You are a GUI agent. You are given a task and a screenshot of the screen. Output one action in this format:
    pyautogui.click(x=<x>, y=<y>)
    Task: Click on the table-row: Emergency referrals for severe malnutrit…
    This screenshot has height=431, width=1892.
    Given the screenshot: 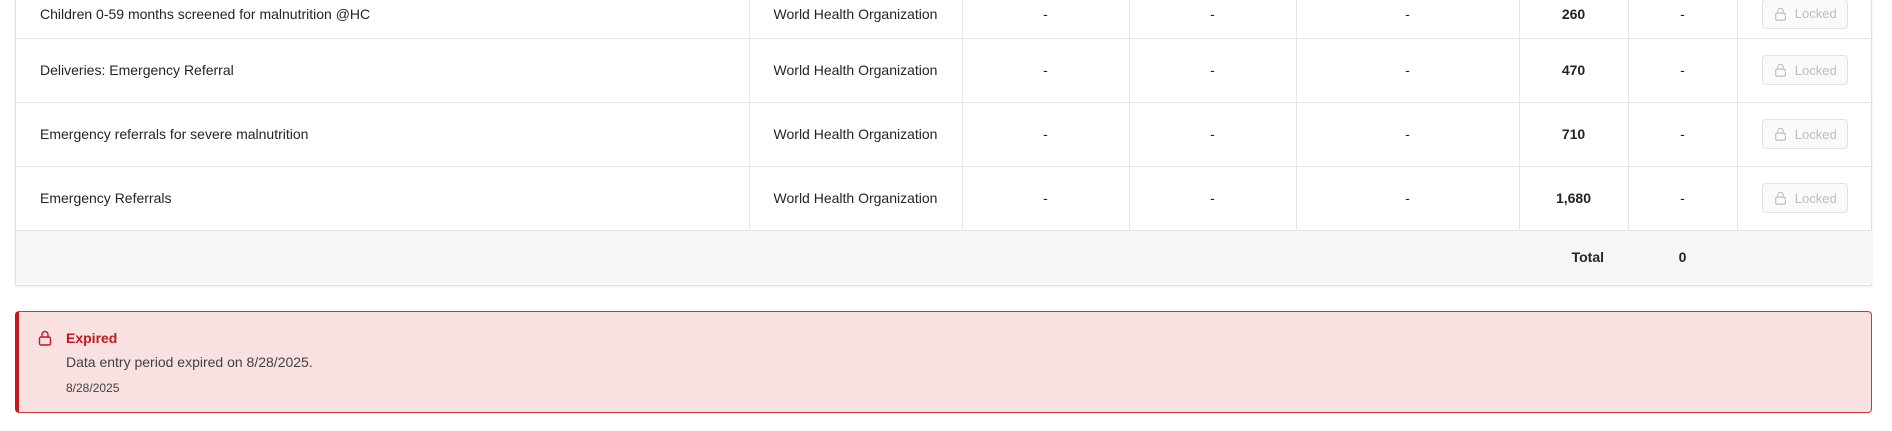 What is the action you would take?
    pyautogui.click(x=944, y=134)
    